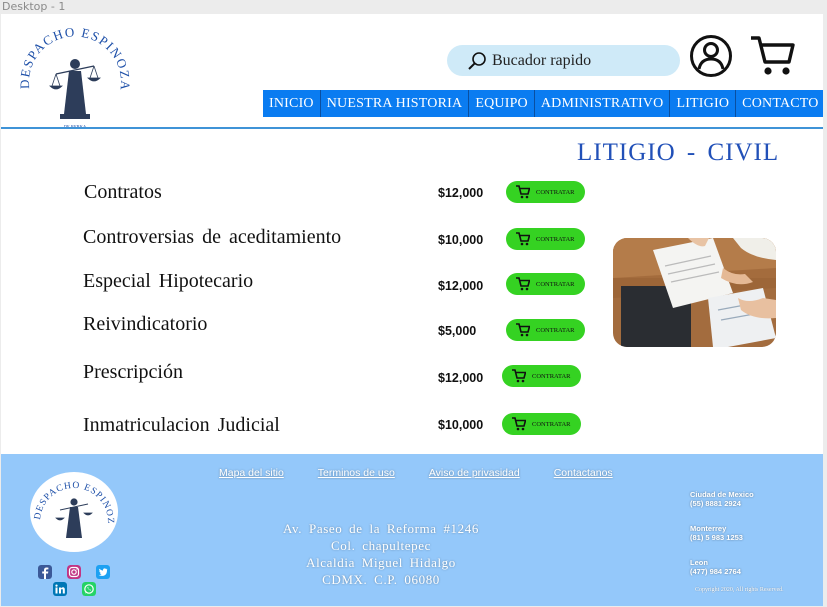 The height and width of the screenshot is (607, 827). I want to click on office-cdmx: Ciudad de Mexico (55) 8881 2924, so click(722, 499).